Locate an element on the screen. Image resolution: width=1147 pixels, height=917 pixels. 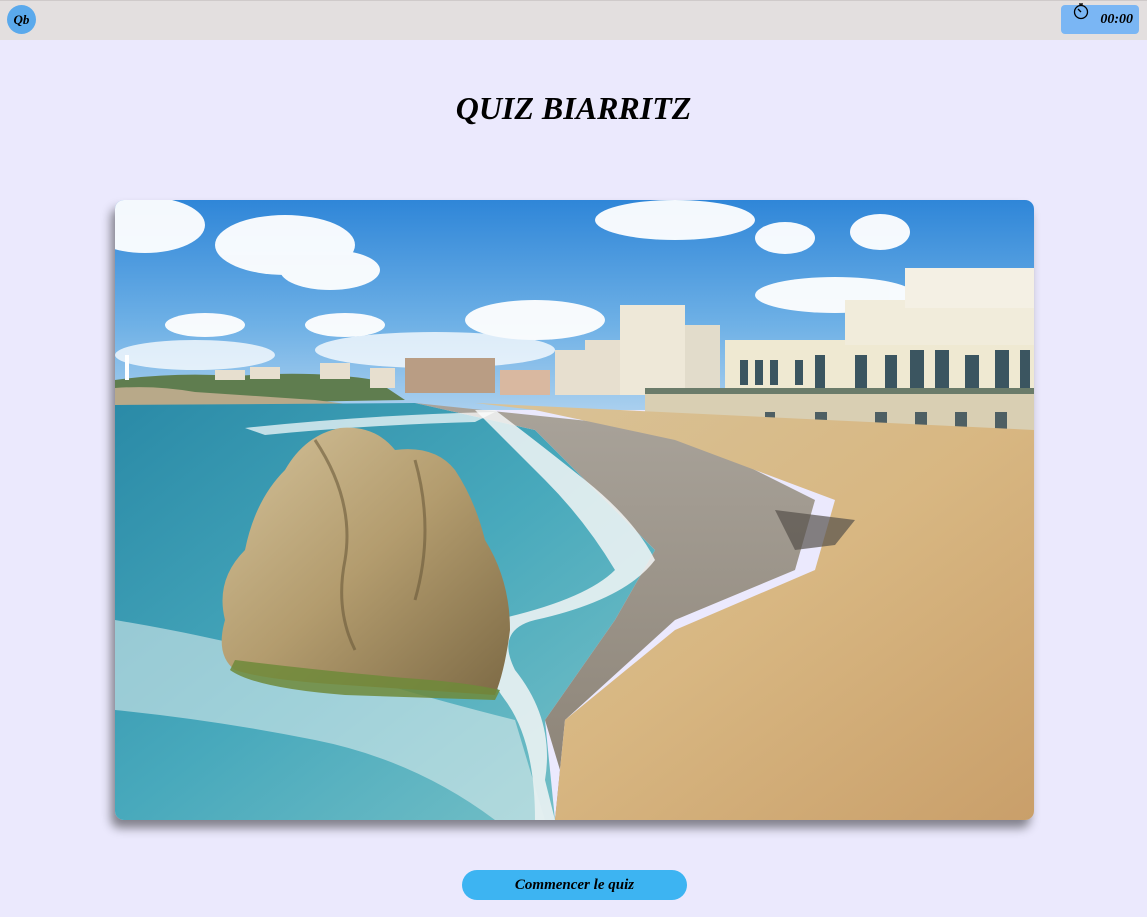
quiz-timer: 00:00 is located at coordinates (1100, 18).